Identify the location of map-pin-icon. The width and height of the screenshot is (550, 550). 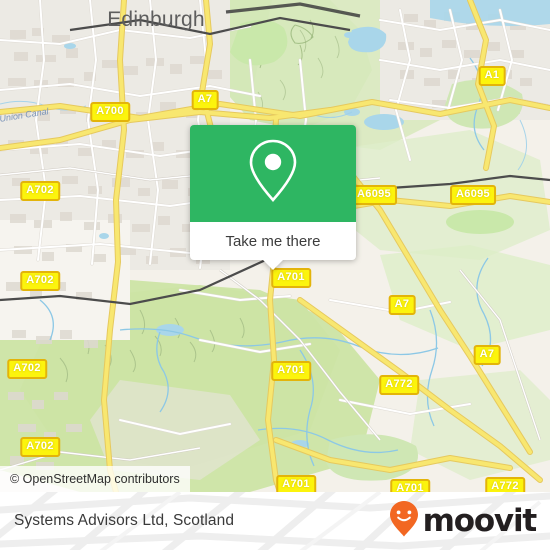
(273, 173).